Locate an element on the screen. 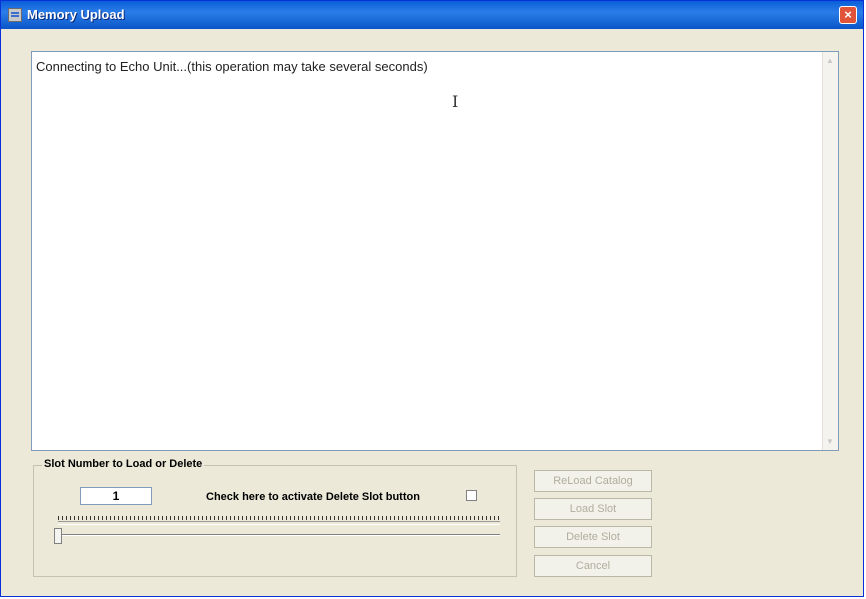 This screenshot has height=599, width=866. delete-activate-checkbox is located at coordinates (471, 495).